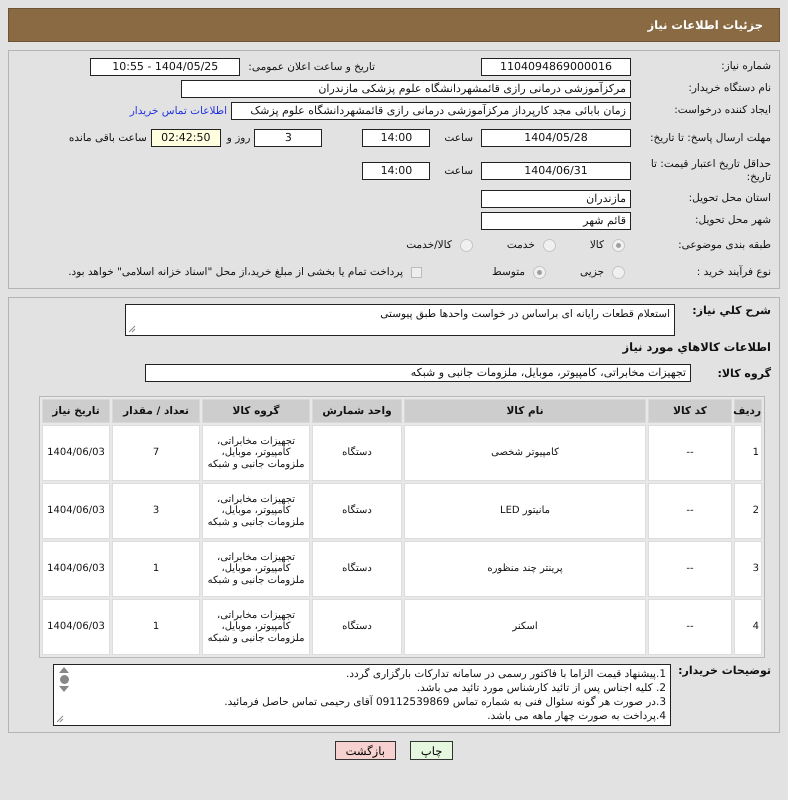  What do you see at coordinates (731, 310) in the screenshot?
I see `field-label: شرح كلي نياز:` at bounding box center [731, 310].